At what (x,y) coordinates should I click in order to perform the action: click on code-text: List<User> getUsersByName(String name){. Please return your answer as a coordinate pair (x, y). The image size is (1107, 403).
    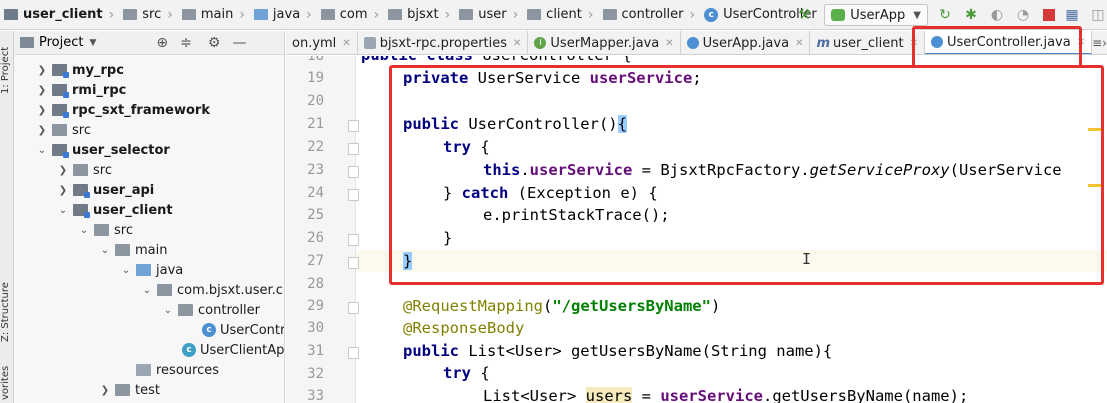
    Looking at the image, I should click on (650, 351).